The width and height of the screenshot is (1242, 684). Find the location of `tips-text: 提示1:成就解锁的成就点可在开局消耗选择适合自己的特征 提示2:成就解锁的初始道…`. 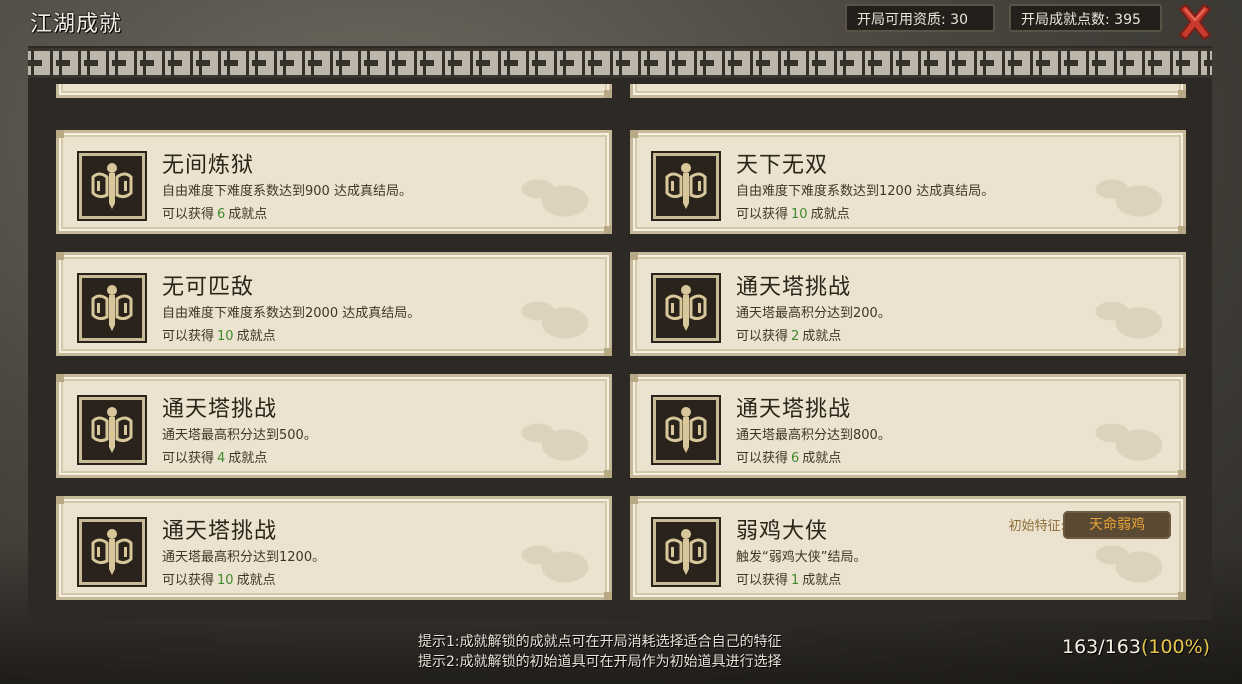

tips-text: 提示1:成就解锁的成就点可在开局消耗选择适合自己的特征 提示2:成就解锁的初始道… is located at coordinates (600, 652).